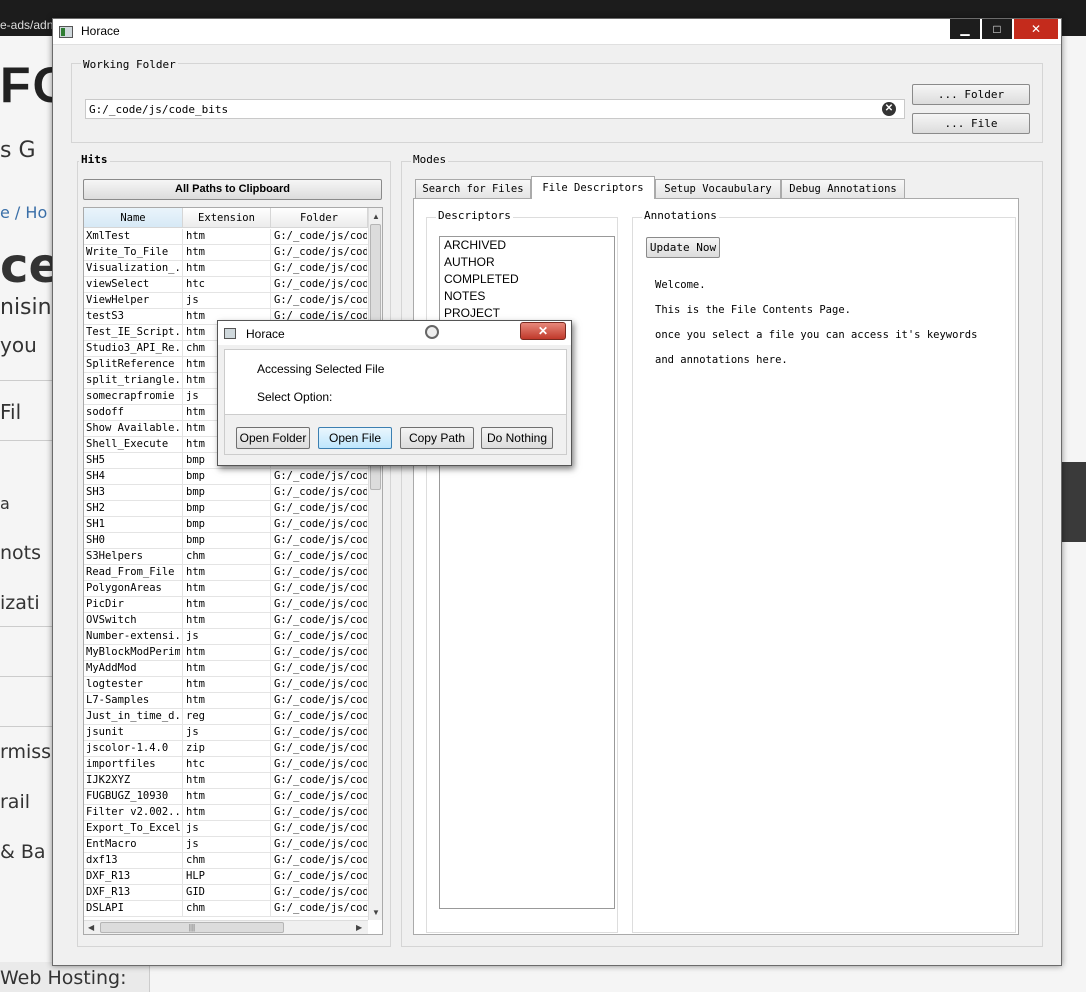  What do you see at coordinates (226, 685) in the screenshot?
I see `table-row: logtester htm G:/_code/js/cod` at bounding box center [226, 685].